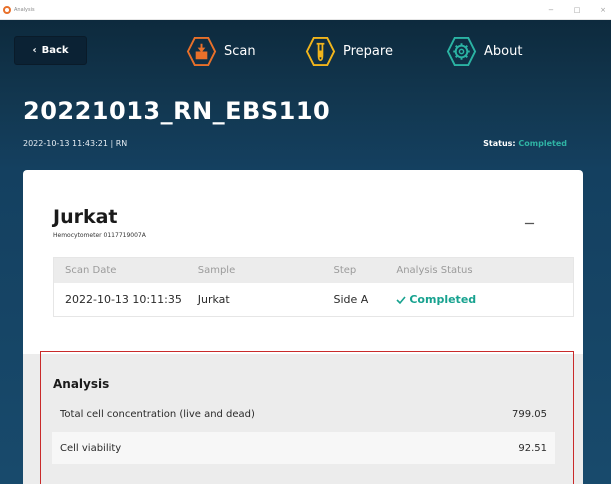 The image size is (611, 484). What do you see at coordinates (532, 448) in the screenshot?
I see `metric-value: 92.51` at bounding box center [532, 448].